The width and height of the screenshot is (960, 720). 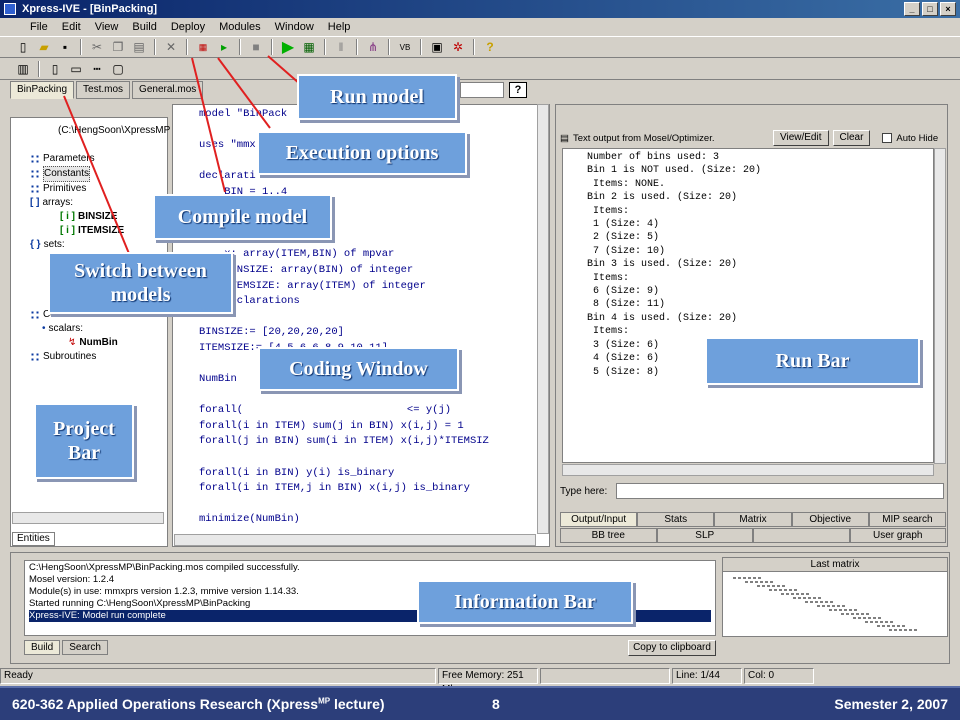 I want to click on tab-slp: SLP, so click(x=704, y=535).